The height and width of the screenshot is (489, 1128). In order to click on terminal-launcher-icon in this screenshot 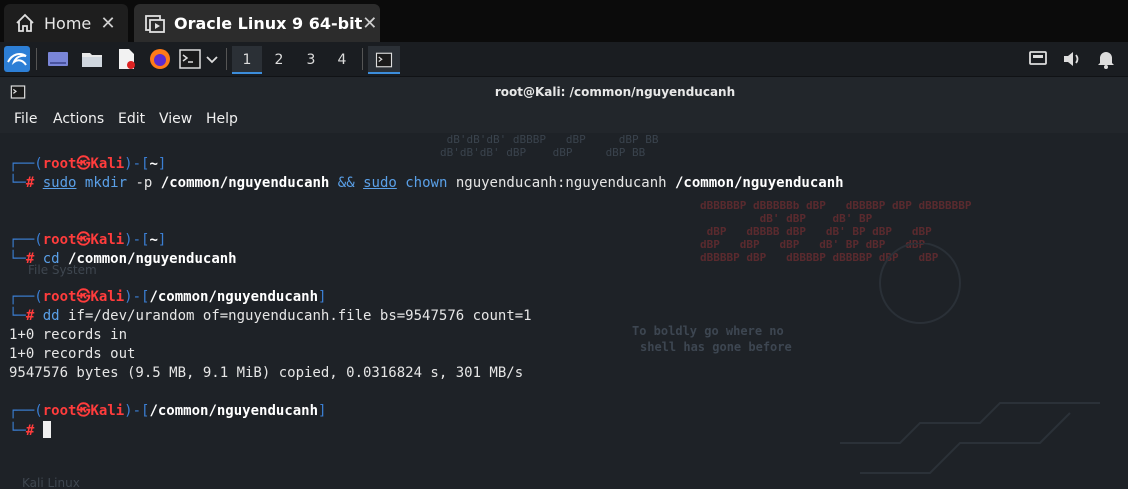, I will do `click(190, 59)`.